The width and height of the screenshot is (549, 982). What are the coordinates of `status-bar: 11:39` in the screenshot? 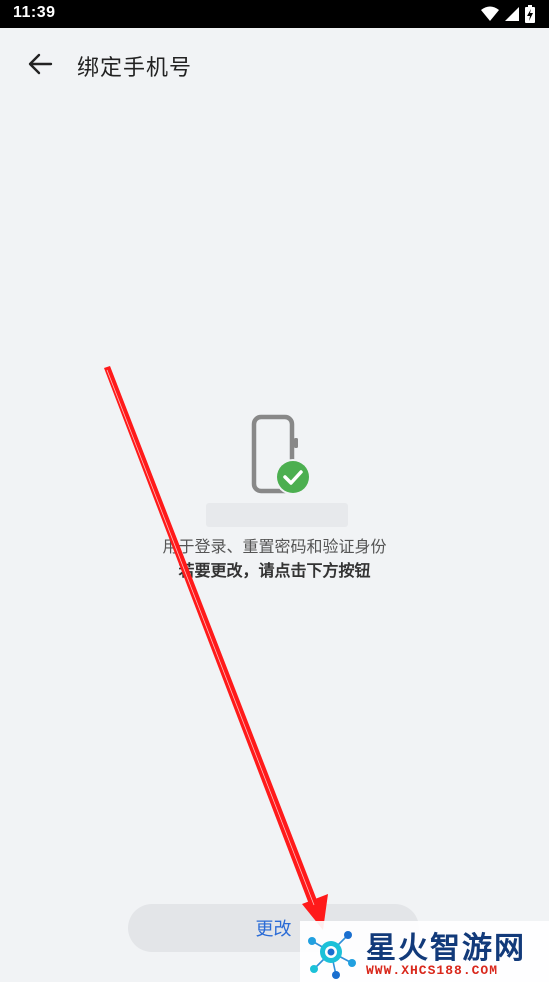 It's located at (274, 14).